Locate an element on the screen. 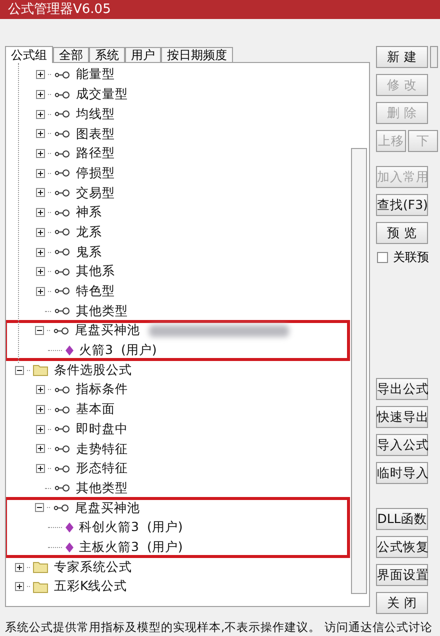 Image resolution: width=440 pixels, height=636 pixels. tree-item: 其他系 is located at coordinates (95, 272).